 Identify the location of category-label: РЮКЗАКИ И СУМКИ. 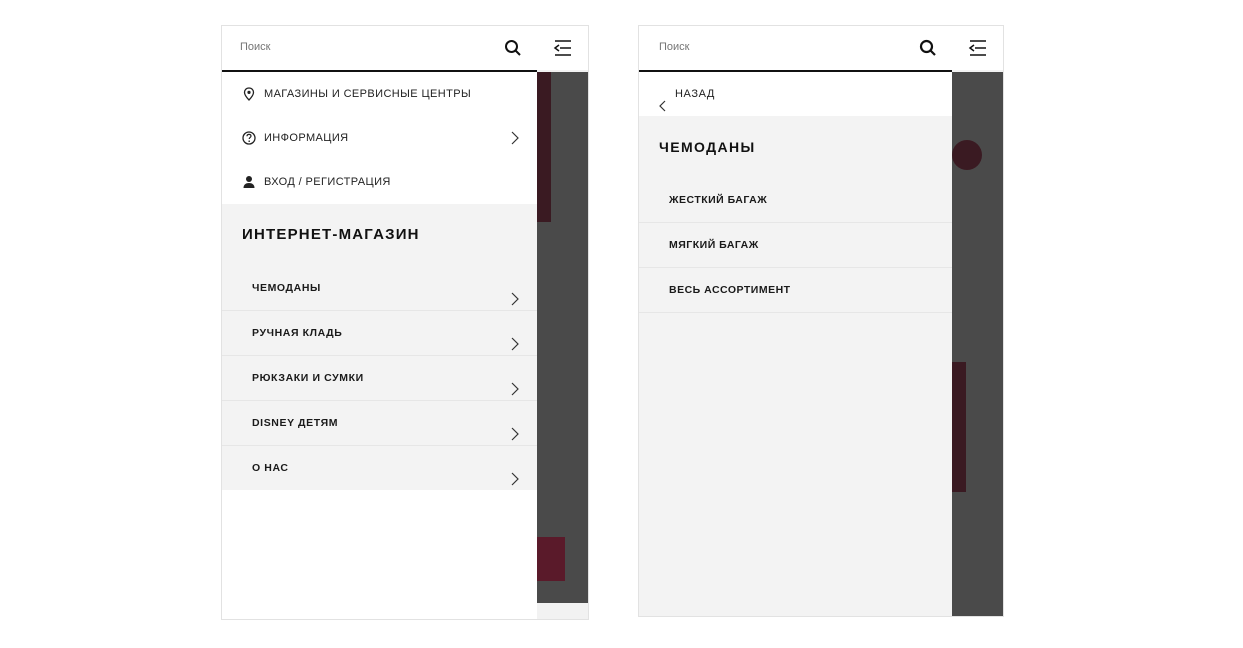
(308, 378).